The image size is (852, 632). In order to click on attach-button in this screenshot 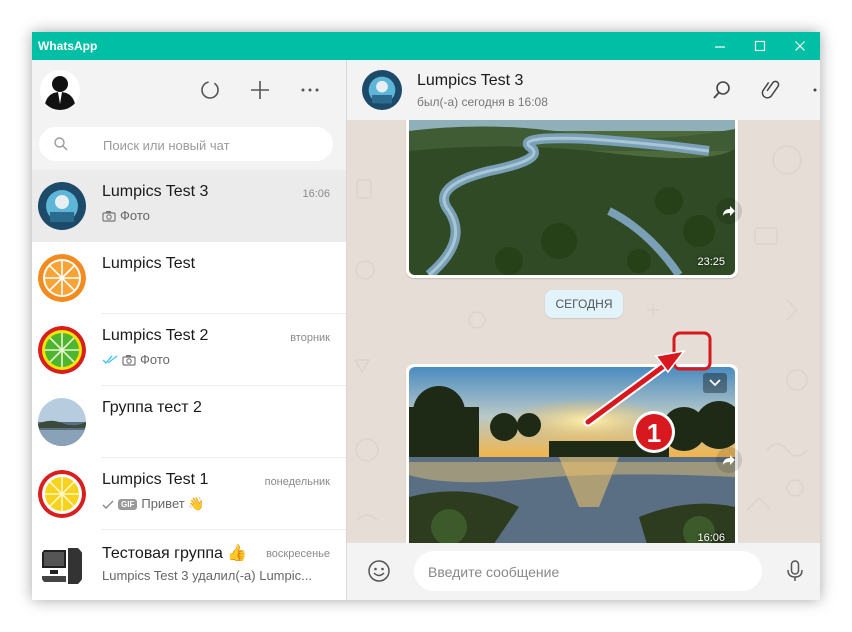, I will do `click(772, 90)`.